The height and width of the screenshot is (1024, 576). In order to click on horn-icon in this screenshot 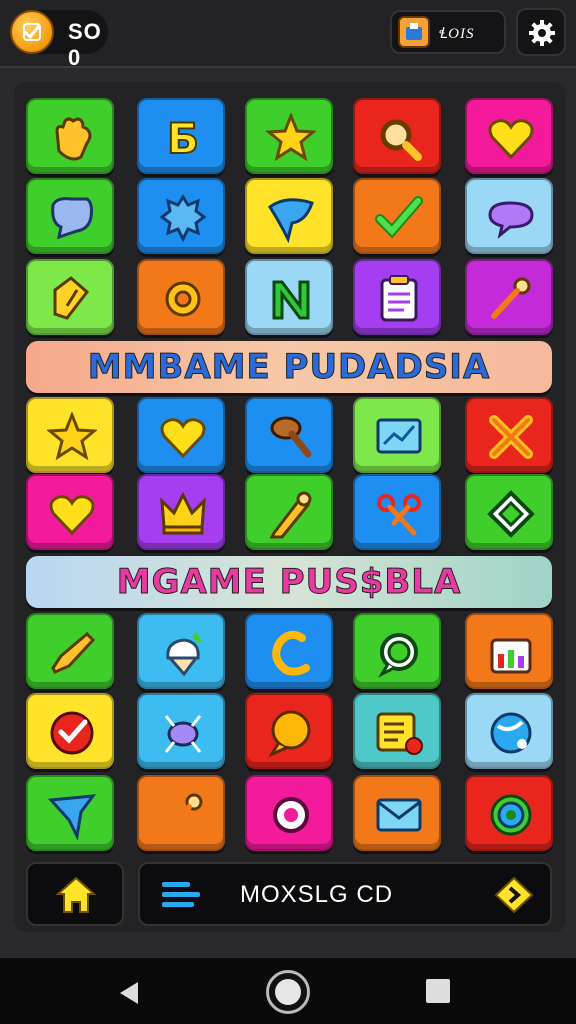, I will do `click(73, 652)`.